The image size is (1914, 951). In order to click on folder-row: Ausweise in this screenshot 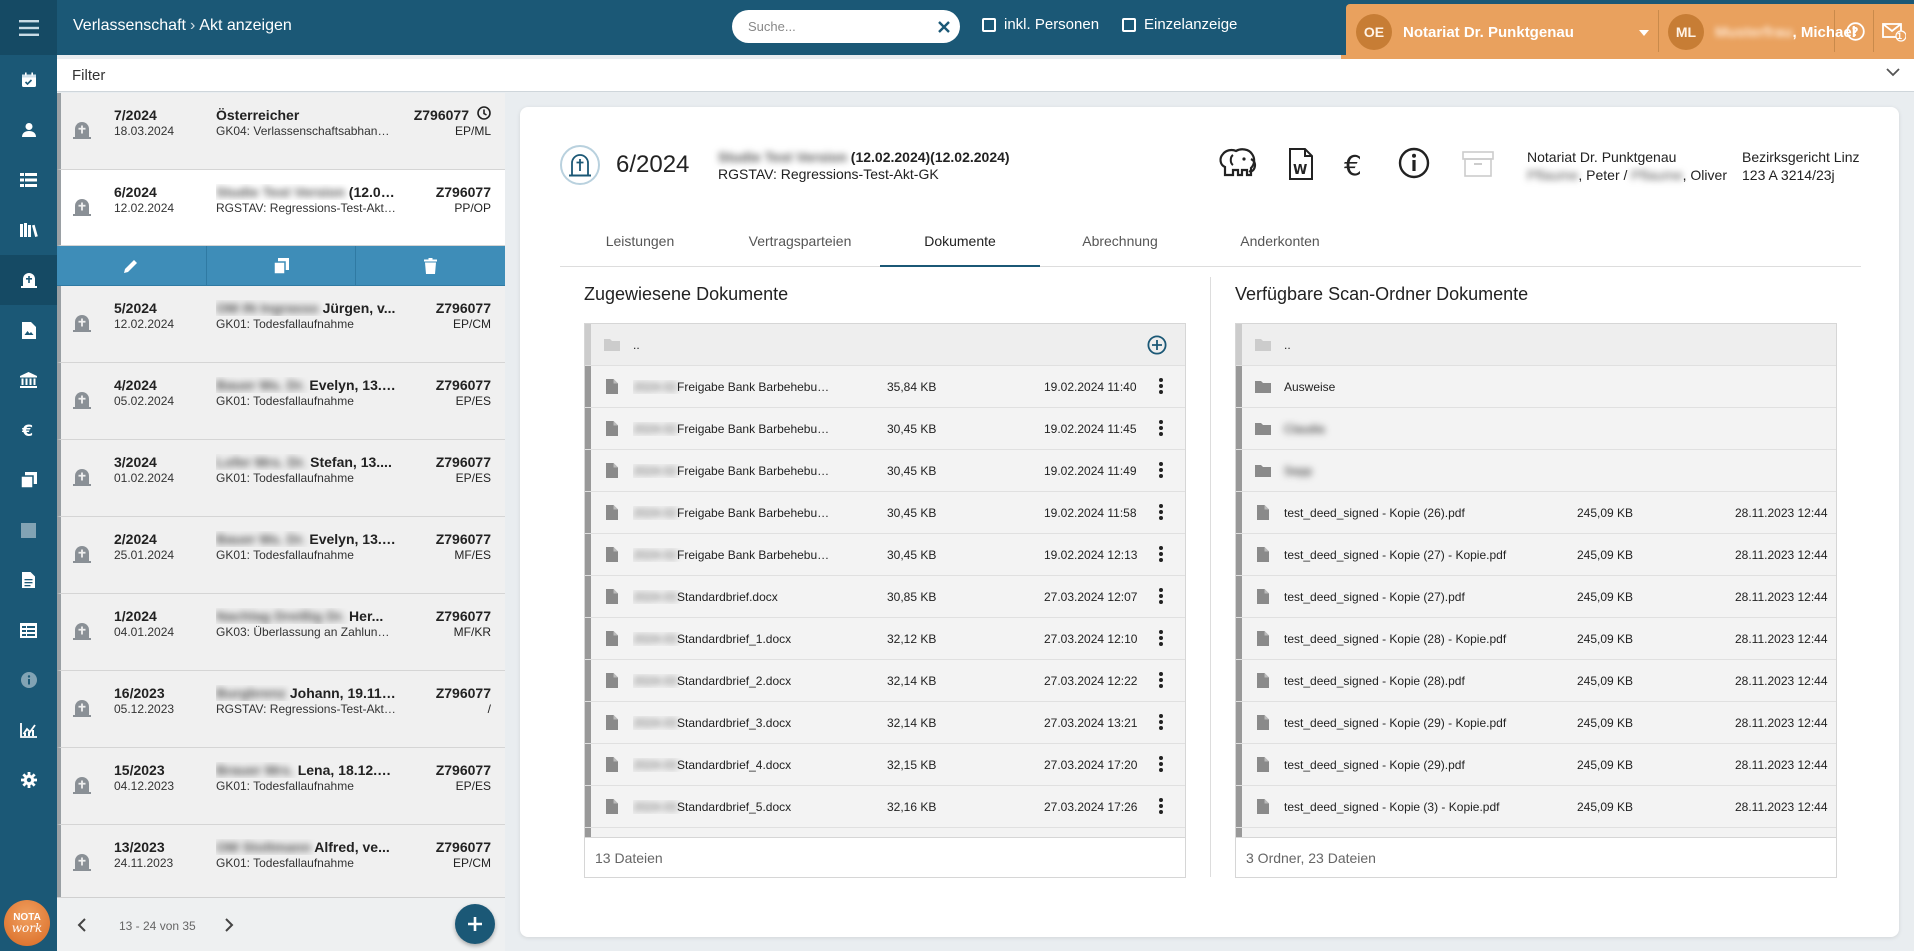, I will do `click(1536, 387)`.